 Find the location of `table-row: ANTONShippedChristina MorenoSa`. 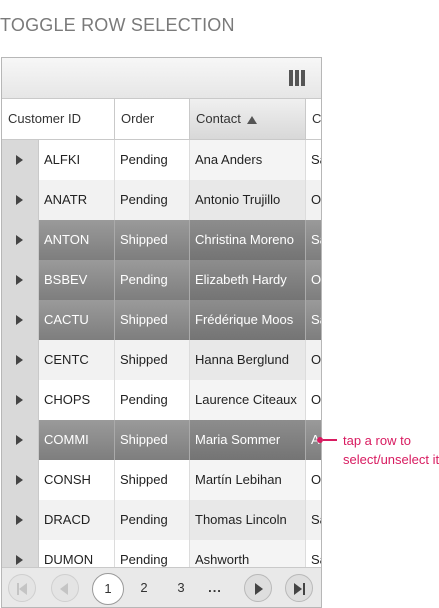

table-row: ANTONShippedChristina MorenoSa is located at coordinates (161, 240).